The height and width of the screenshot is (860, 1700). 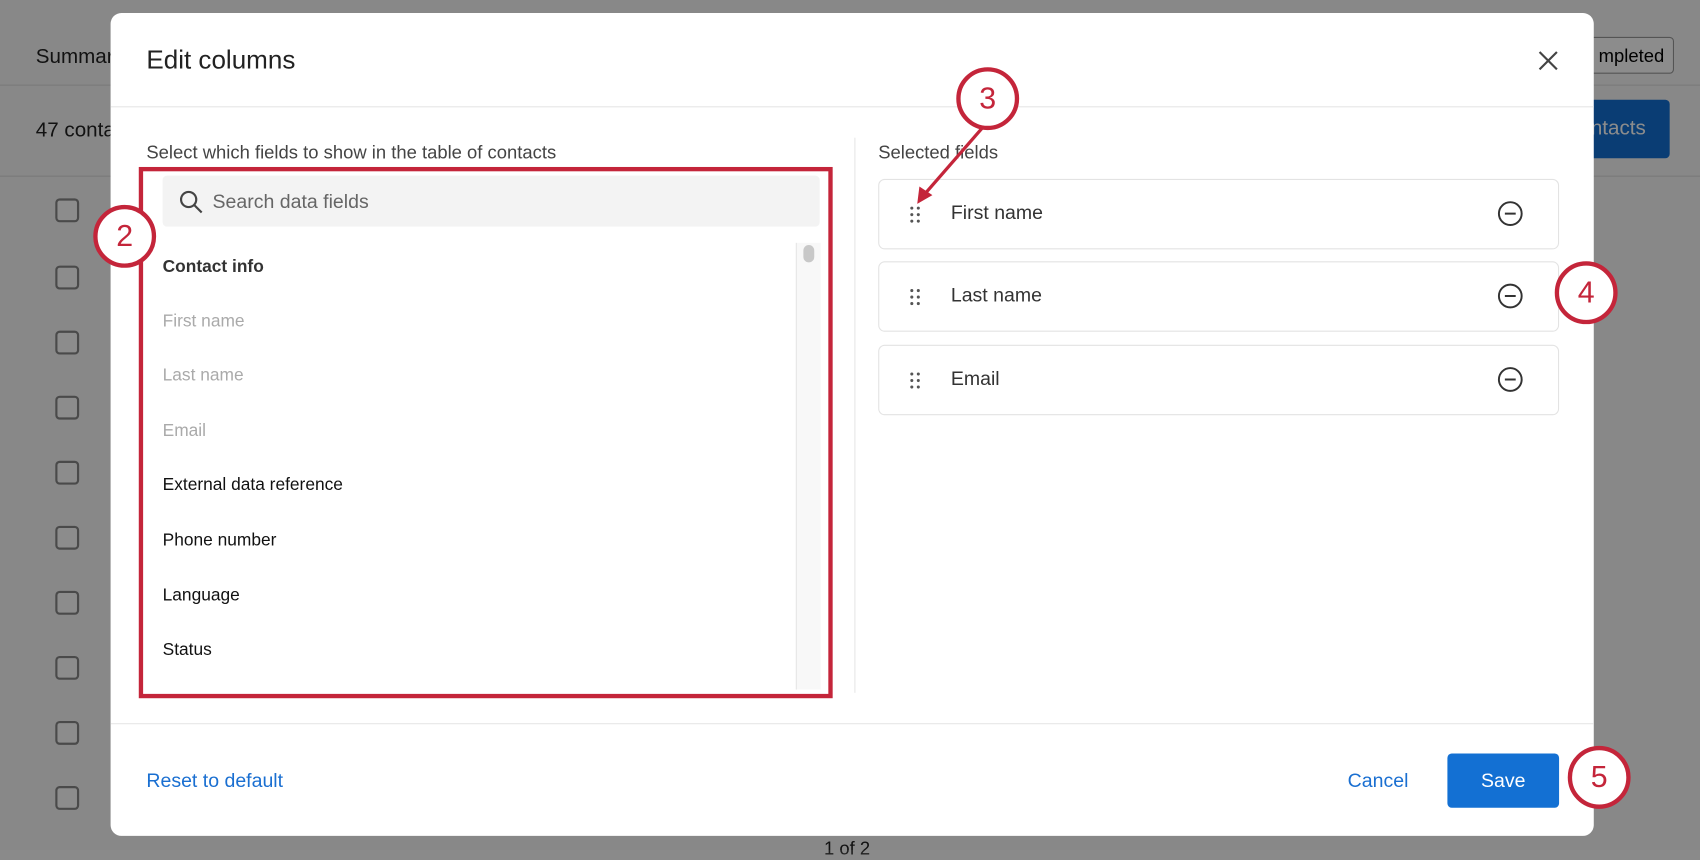 What do you see at coordinates (1599, 777) in the screenshot?
I see `annotation-badge: 5` at bounding box center [1599, 777].